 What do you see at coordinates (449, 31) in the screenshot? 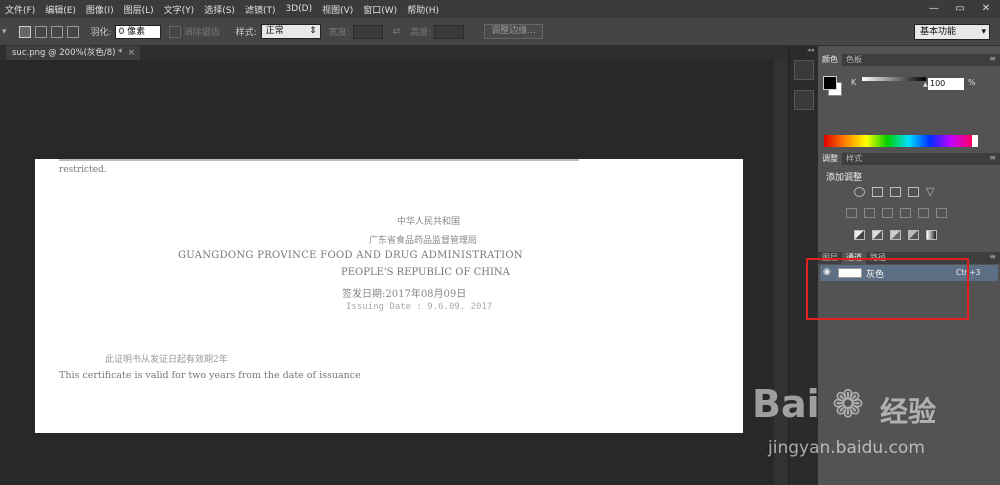
I see `height-input` at bounding box center [449, 31].